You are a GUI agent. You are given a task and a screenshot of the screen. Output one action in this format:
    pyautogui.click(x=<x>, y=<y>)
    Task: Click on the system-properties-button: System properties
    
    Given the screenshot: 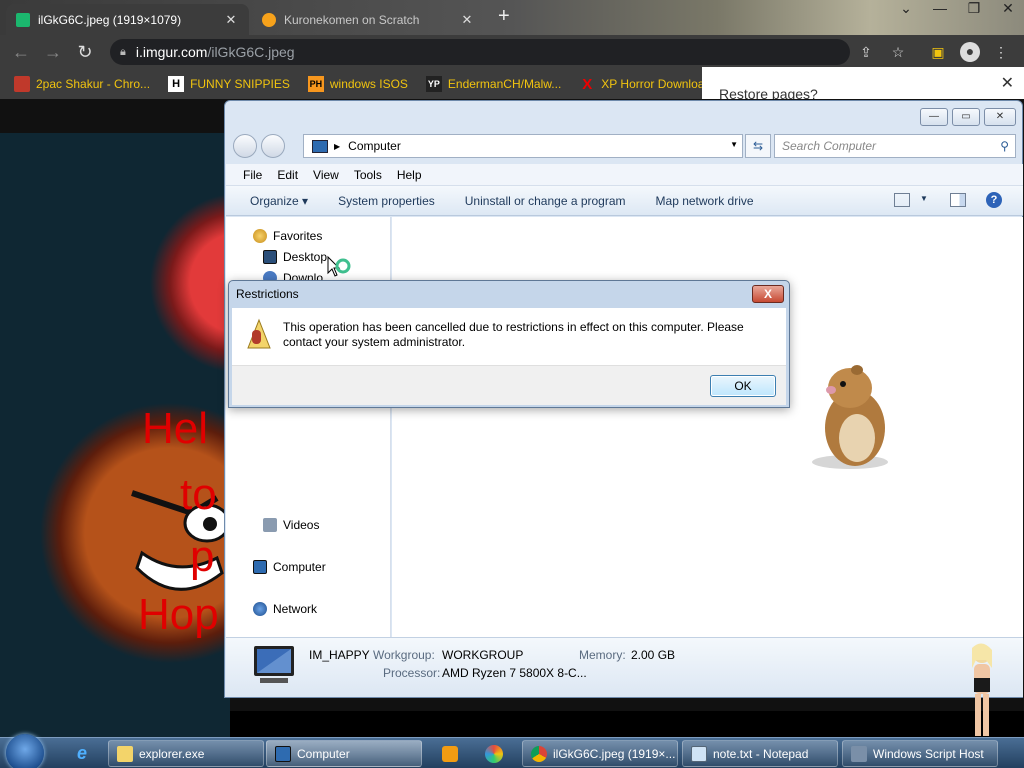 What is the action you would take?
    pyautogui.click(x=386, y=201)
    